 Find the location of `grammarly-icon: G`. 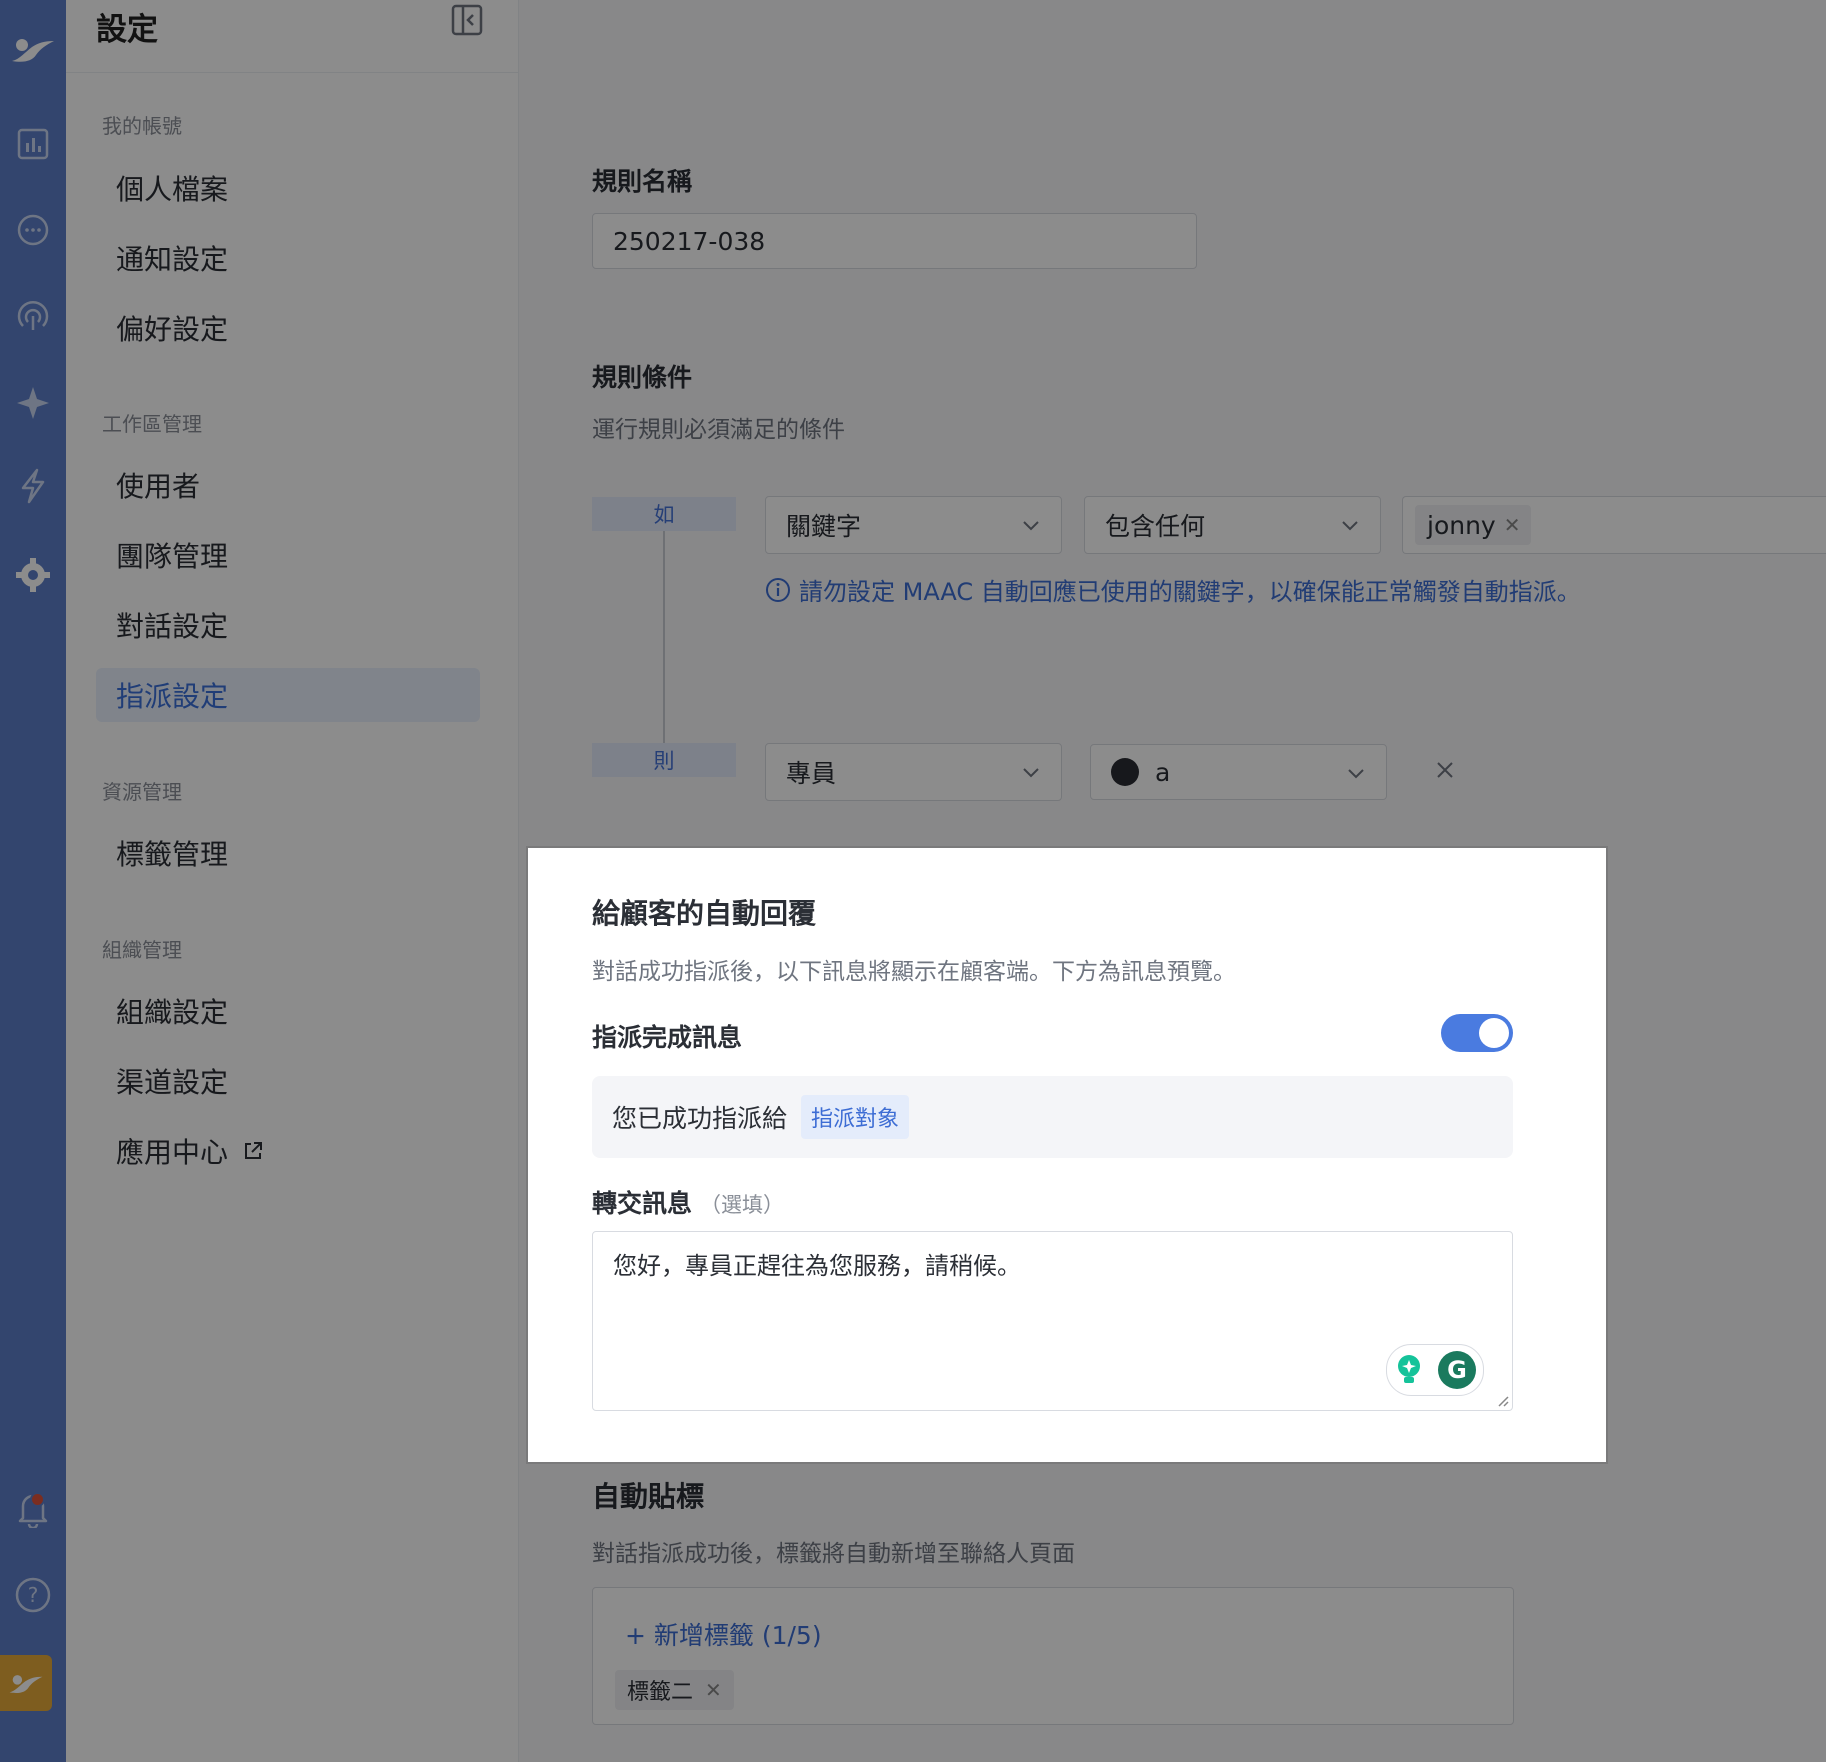

grammarly-icon: G is located at coordinates (1456, 1370).